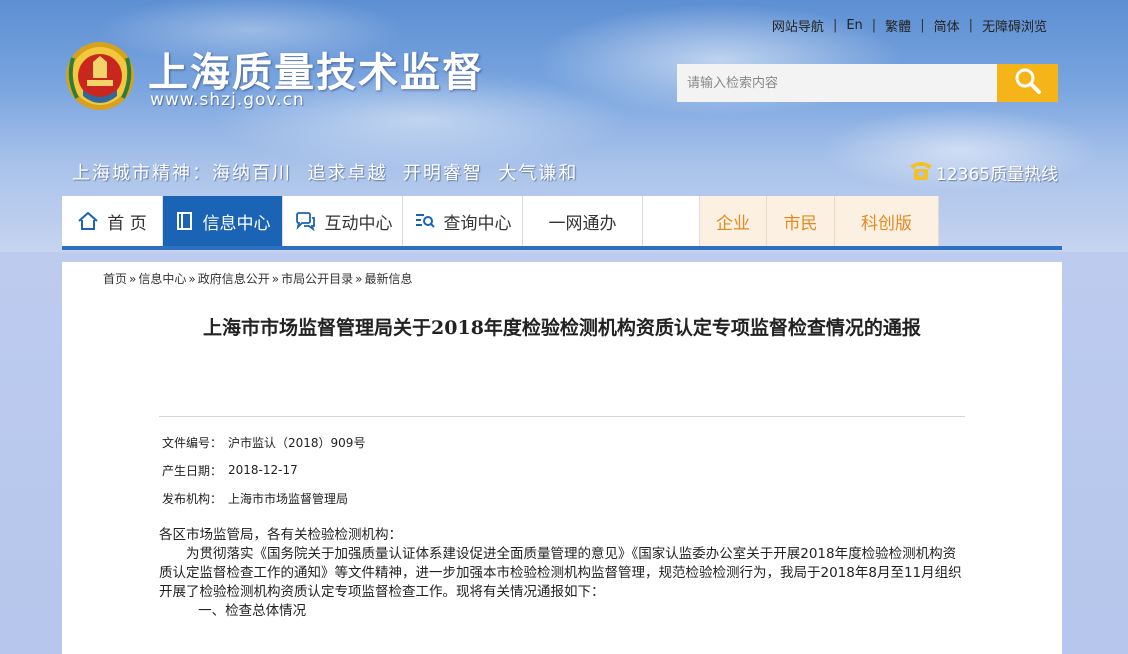  What do you see at coordinates (162, 278) in the screenshot?
I see `breadcrumb-info-center: 信息中心` at bounding box center [162, 278].